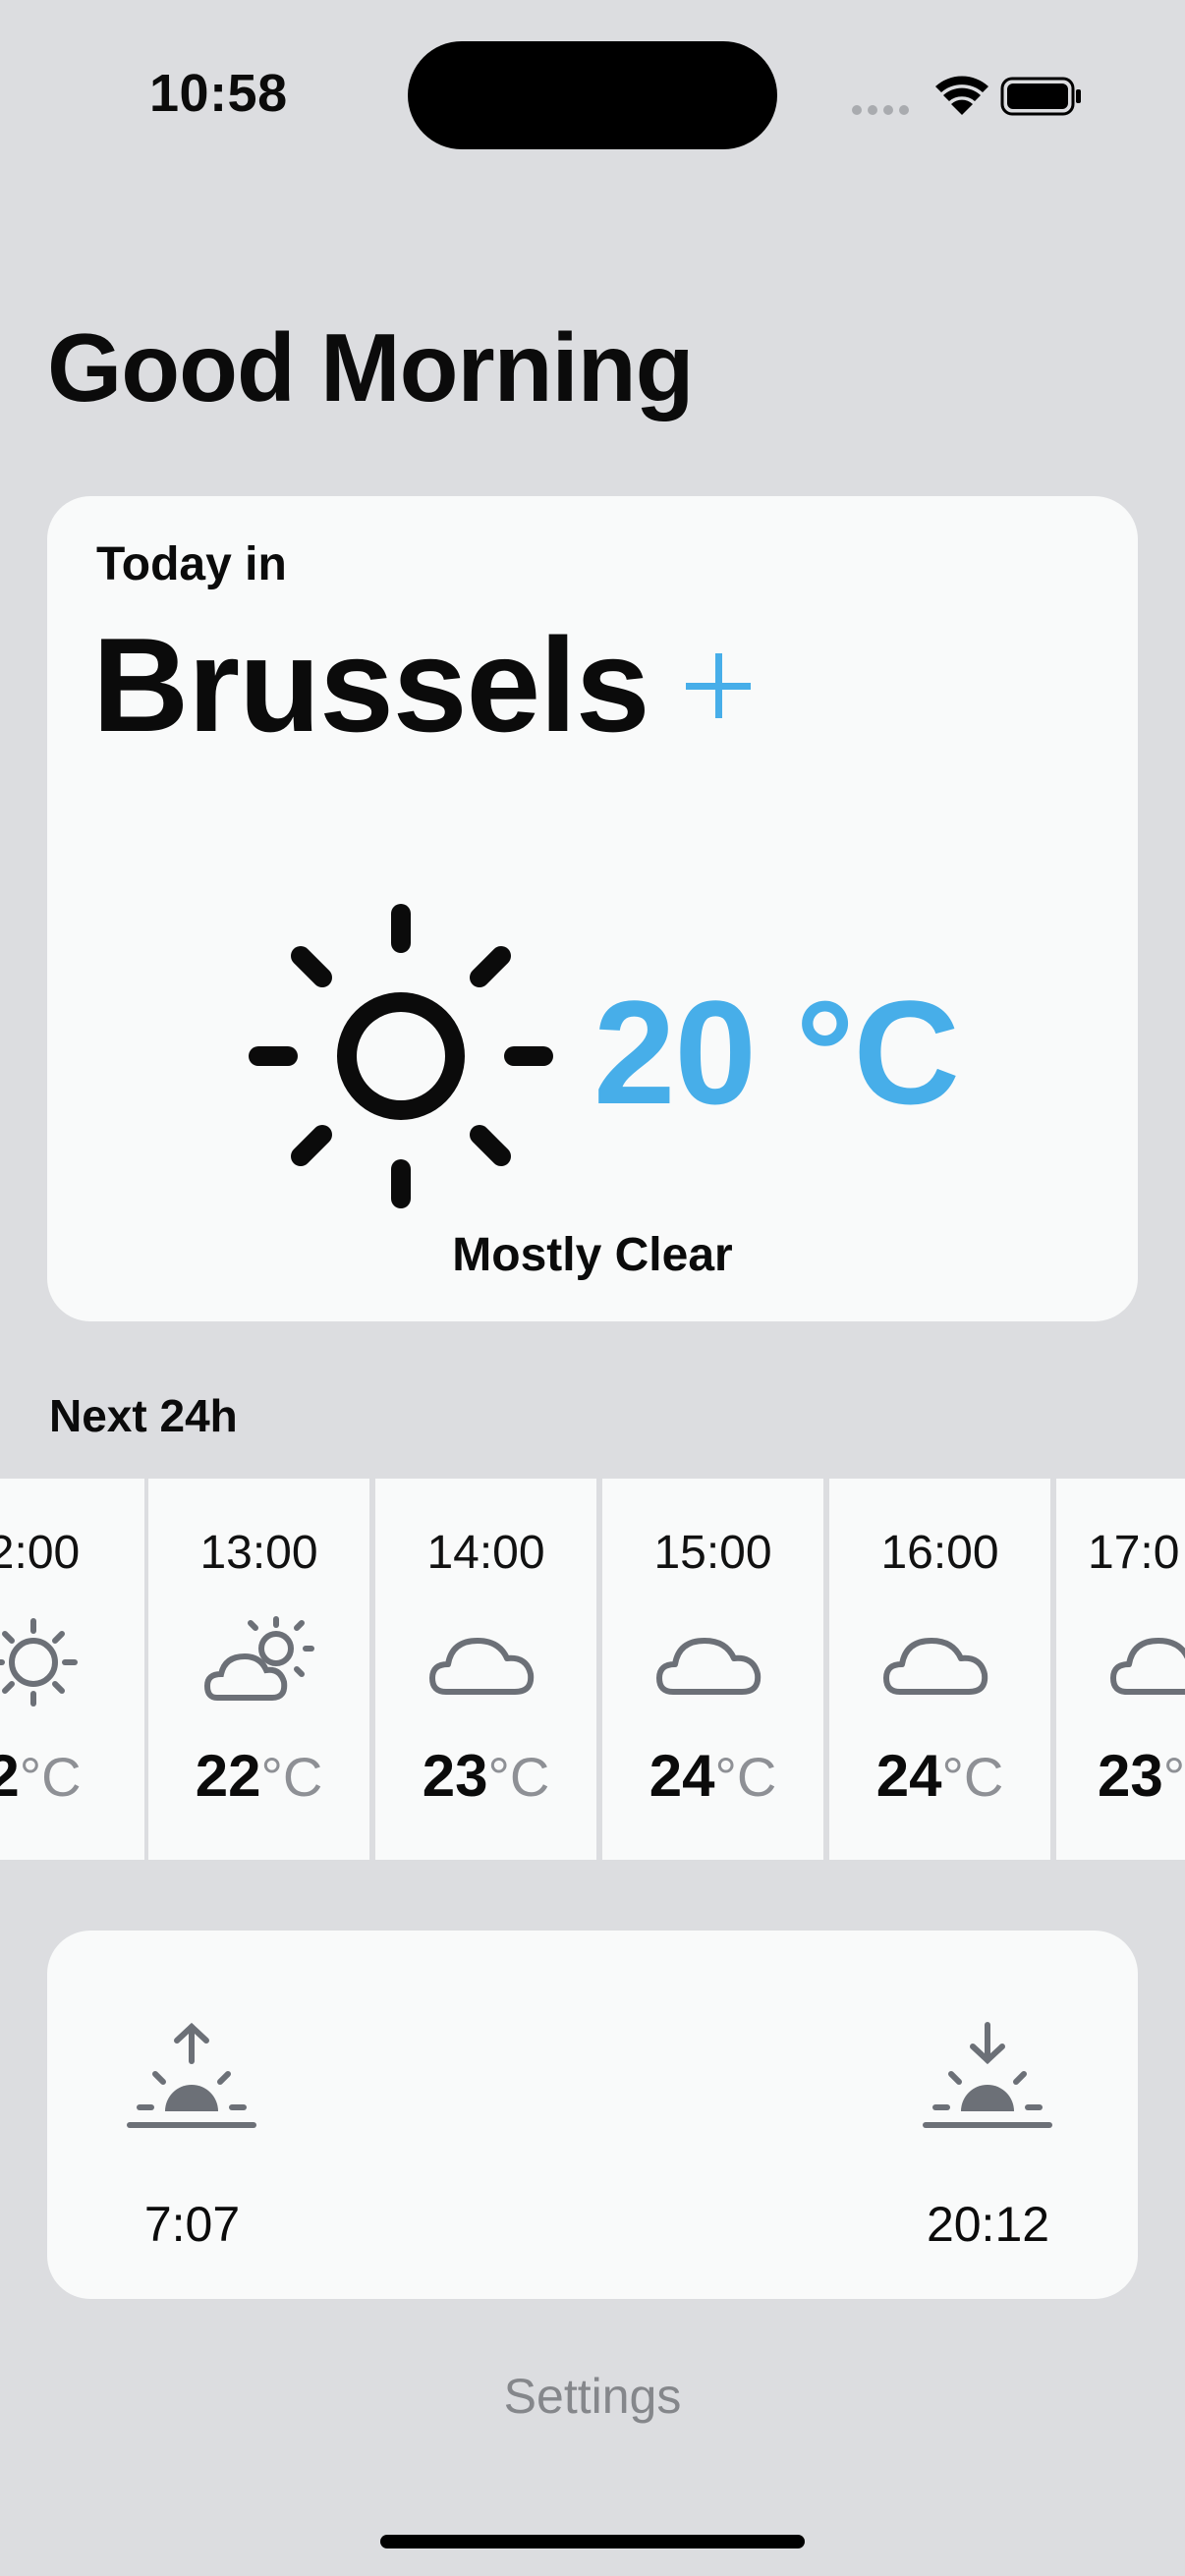 The image size is (1185, 2576). I want to click on sun-times-card: 7:07 20:12, so click(592, 2115).